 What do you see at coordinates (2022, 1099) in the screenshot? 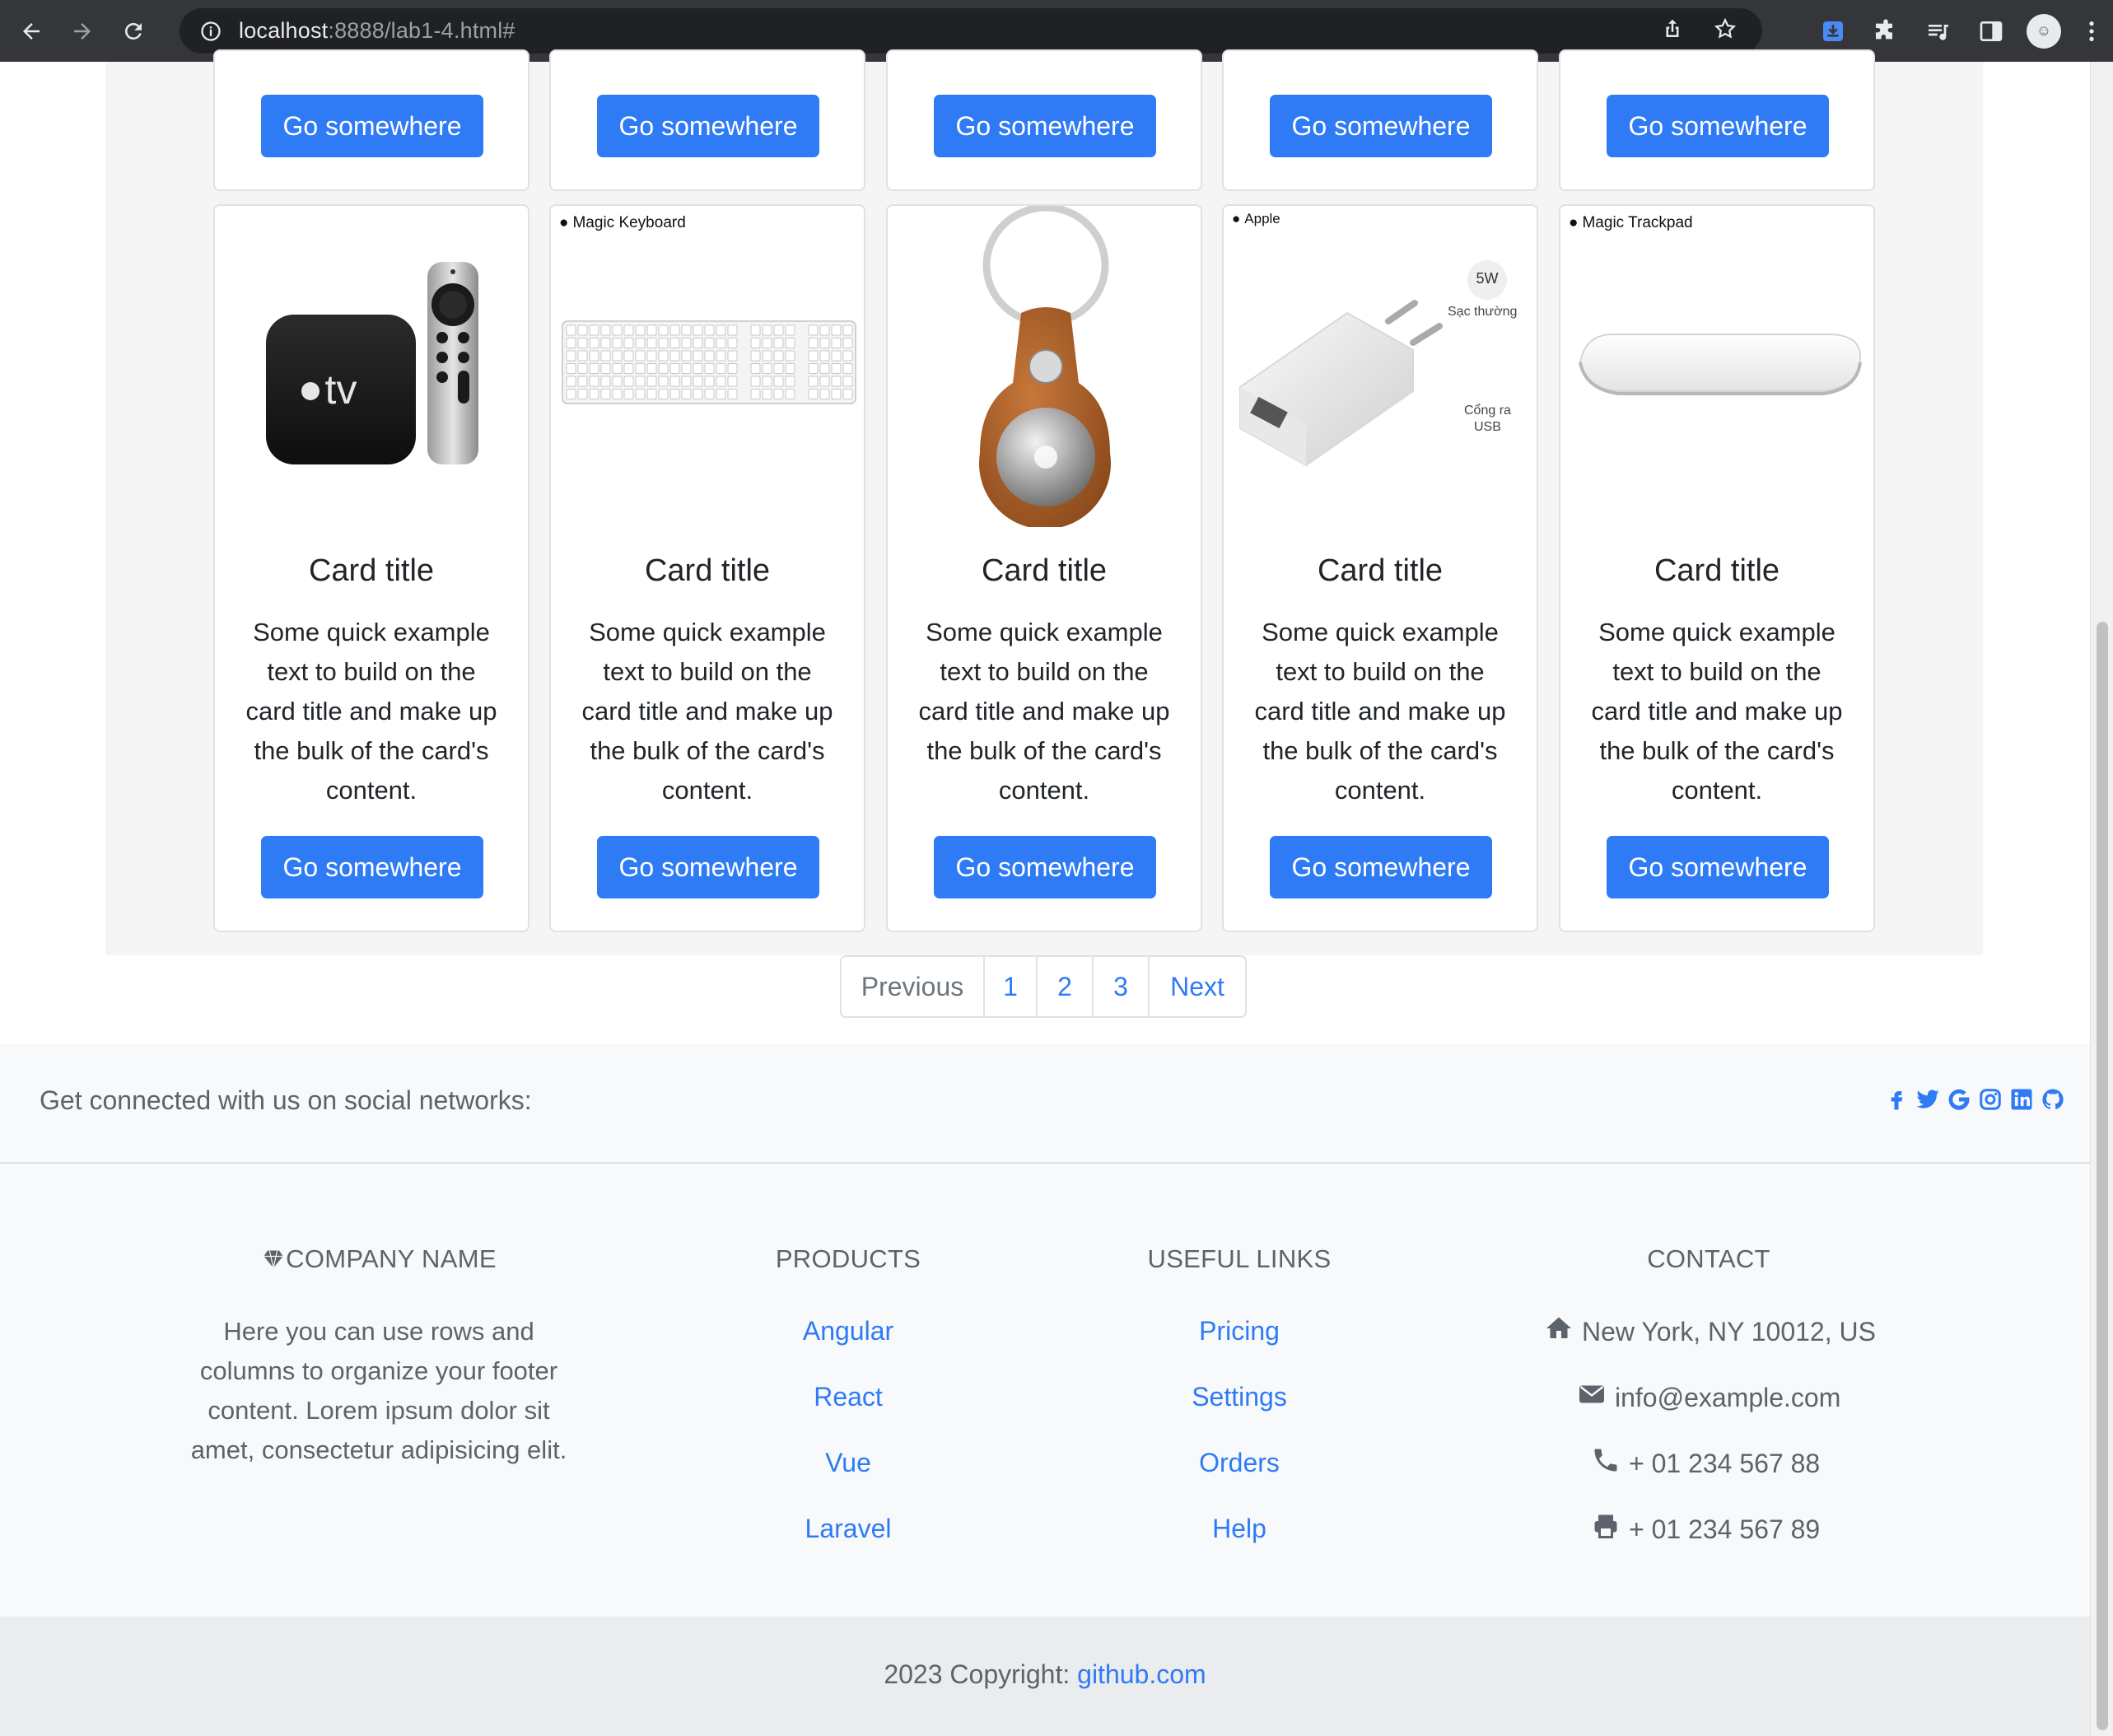
I see `linkedin-icon` at bounding box center [2022, 1099].